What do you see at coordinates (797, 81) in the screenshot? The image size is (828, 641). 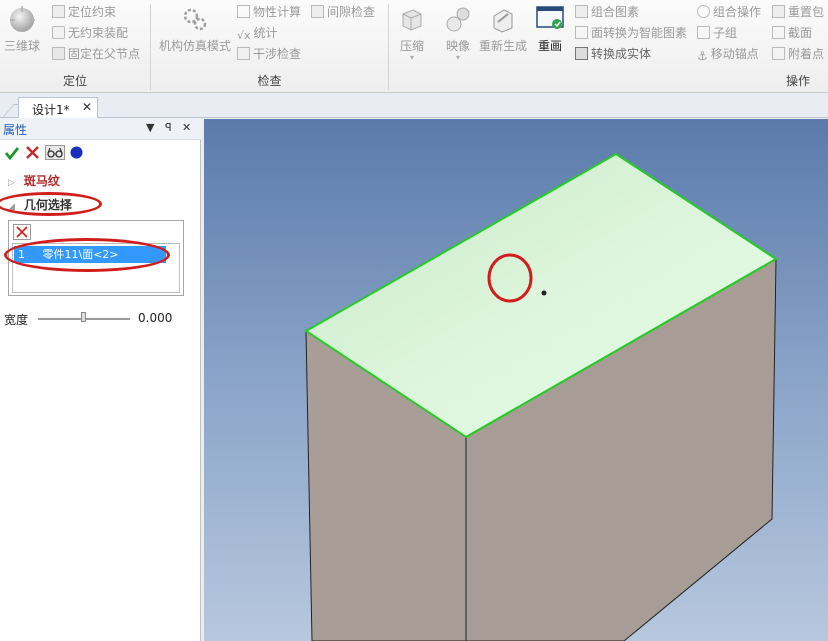 I see `ribbon-group-label-operations: 操作` at bounding box center [797, 81].